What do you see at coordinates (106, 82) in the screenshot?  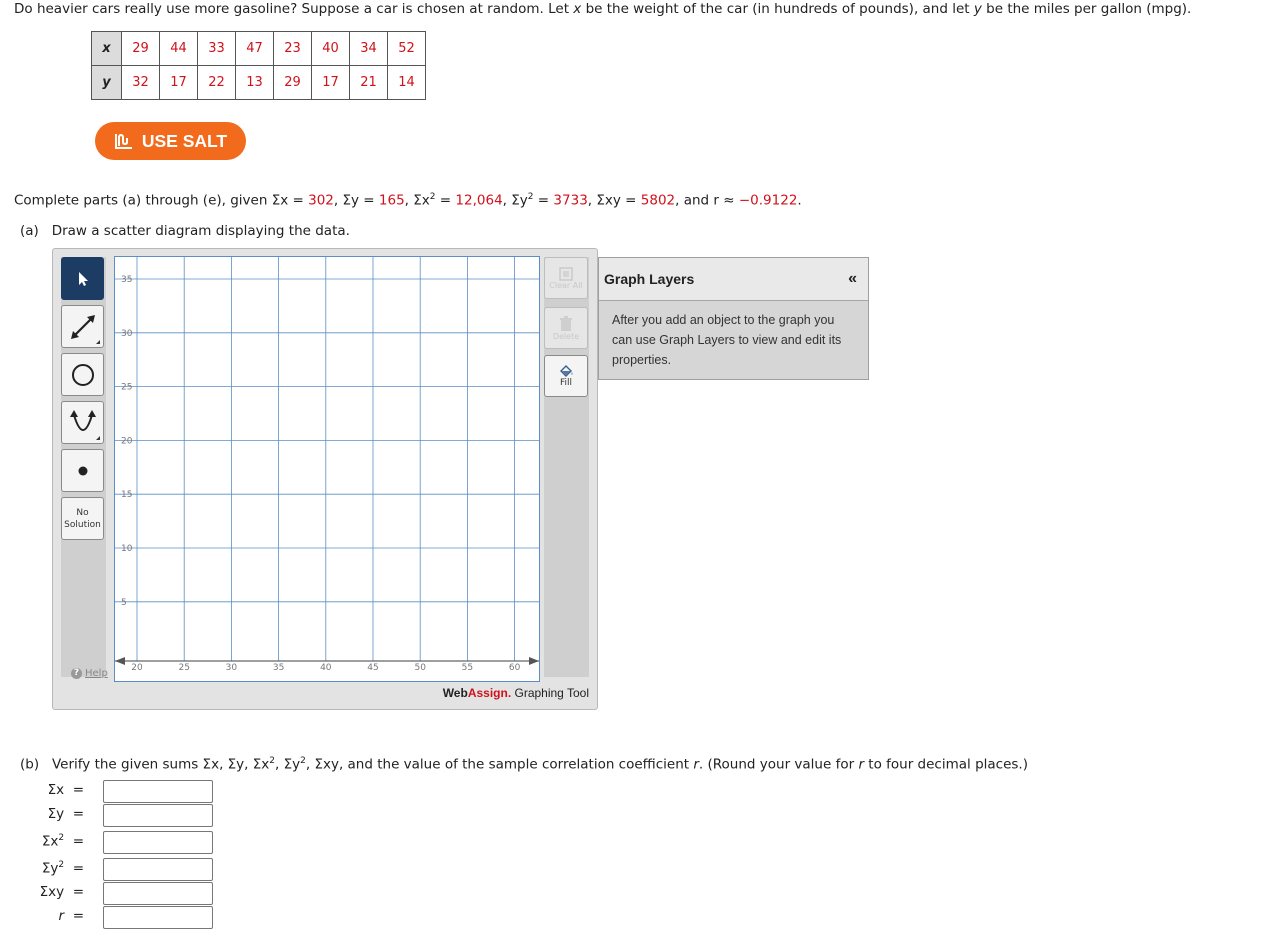 I see `y-header: y` at bounding box center [106, 82].